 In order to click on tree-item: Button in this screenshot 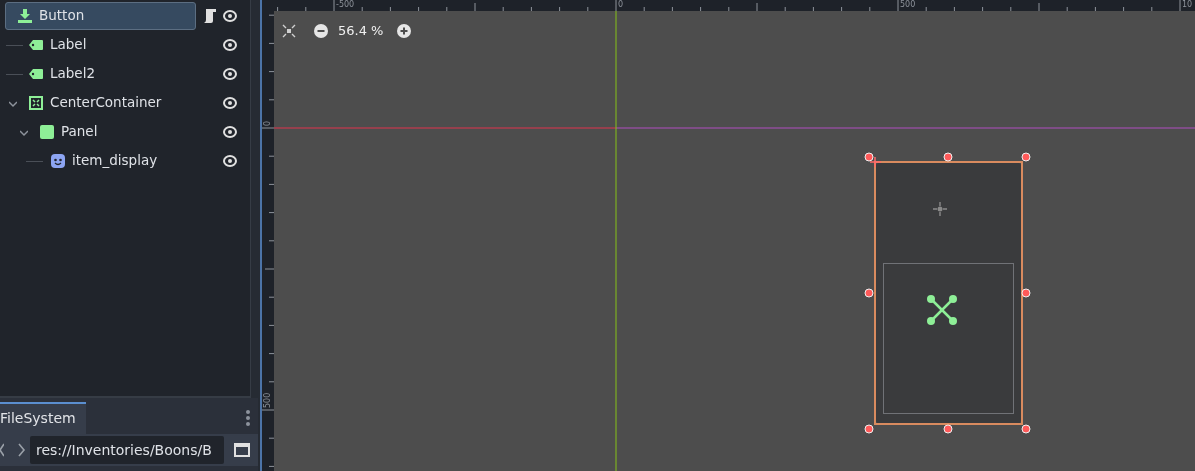, I will do `click(101, 15)`.